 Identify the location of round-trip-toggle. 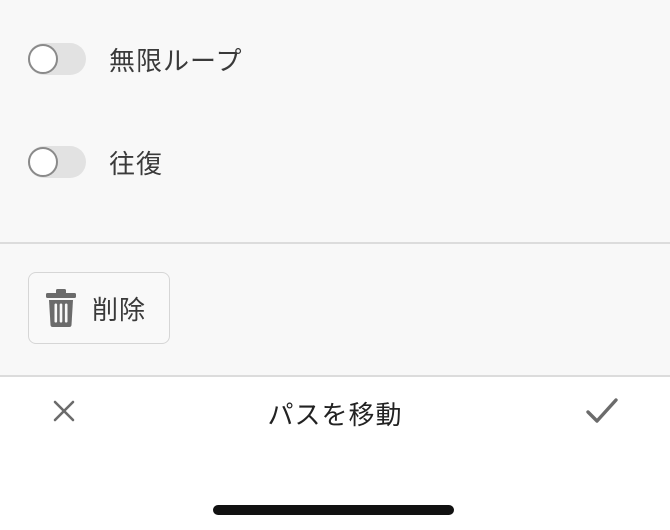
(57, 162).